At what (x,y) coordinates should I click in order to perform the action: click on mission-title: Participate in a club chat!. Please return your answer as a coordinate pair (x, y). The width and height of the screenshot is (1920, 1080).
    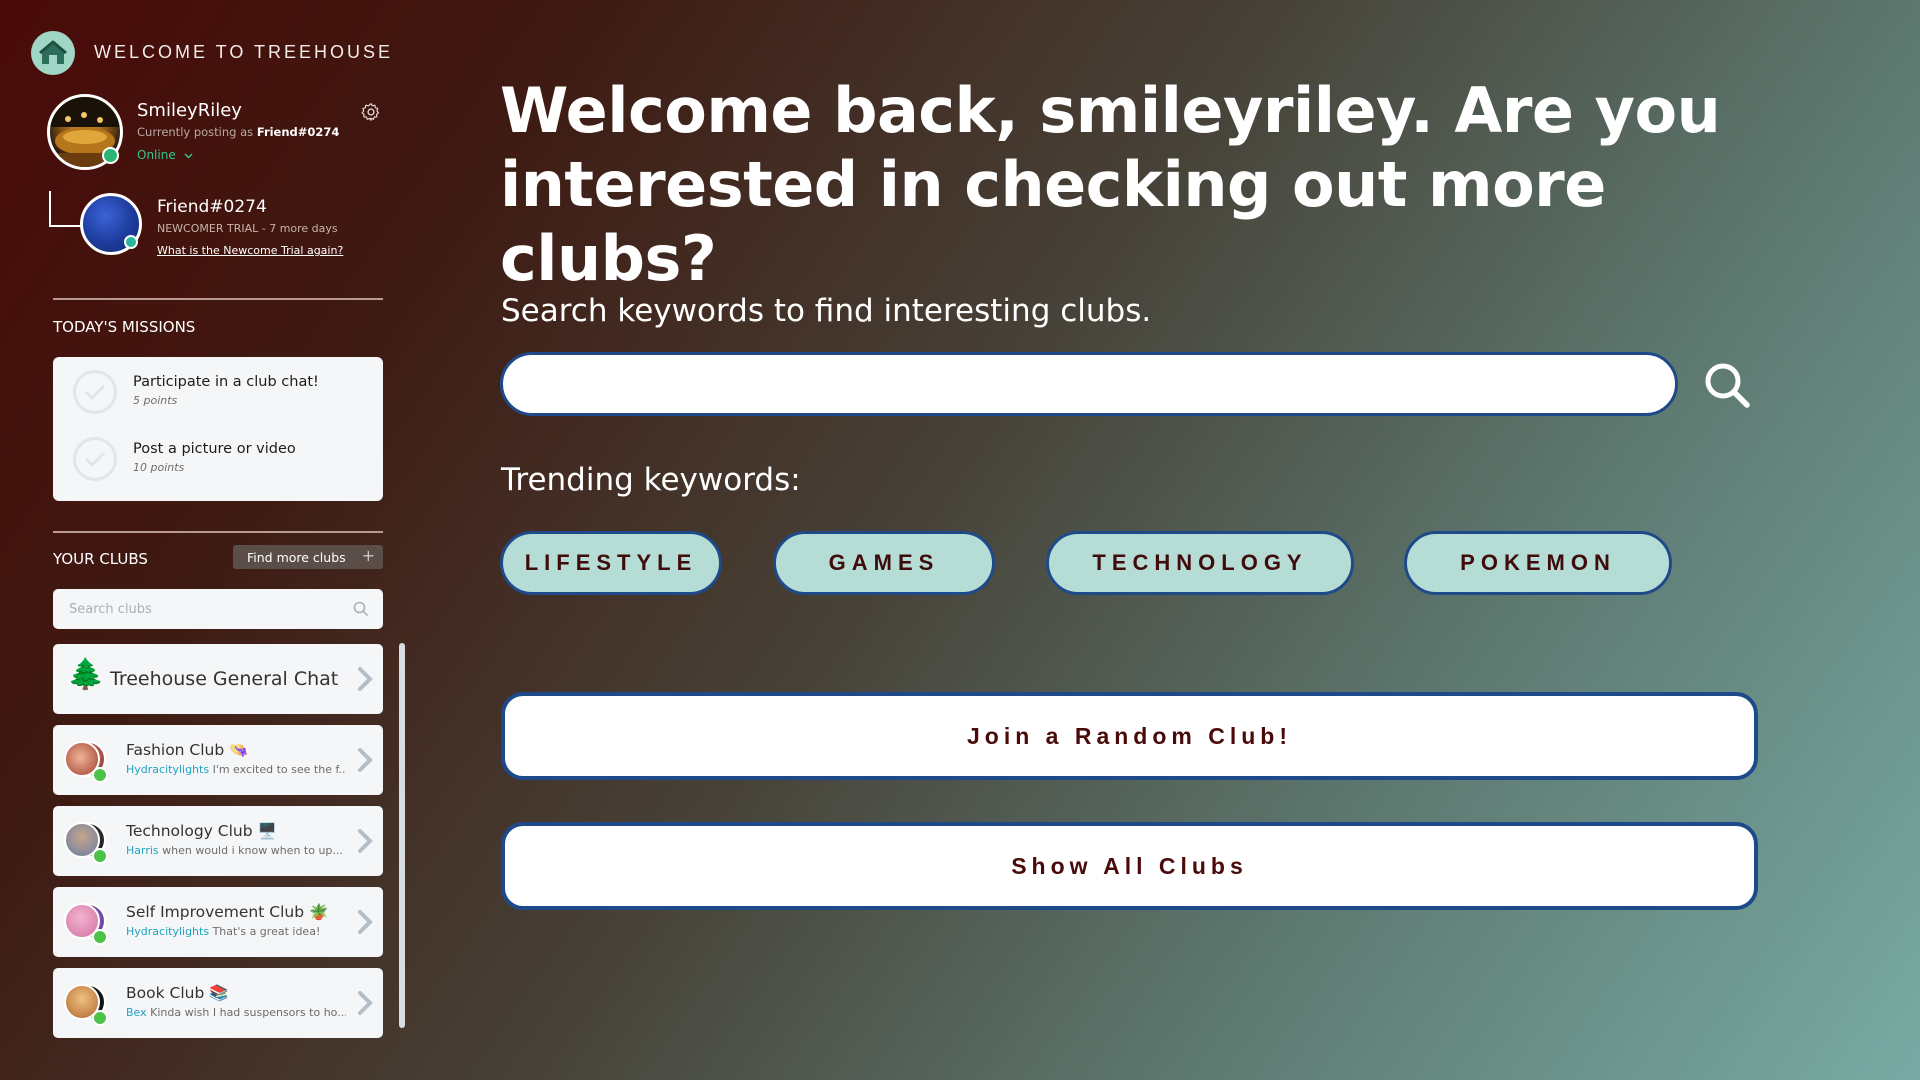
    Looking at the image, I should click on (226, 382).